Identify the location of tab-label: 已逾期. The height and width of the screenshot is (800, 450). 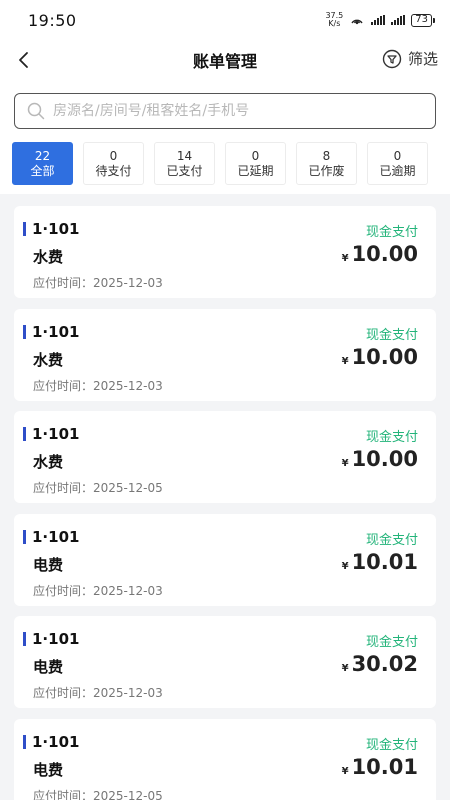
(397, 170).